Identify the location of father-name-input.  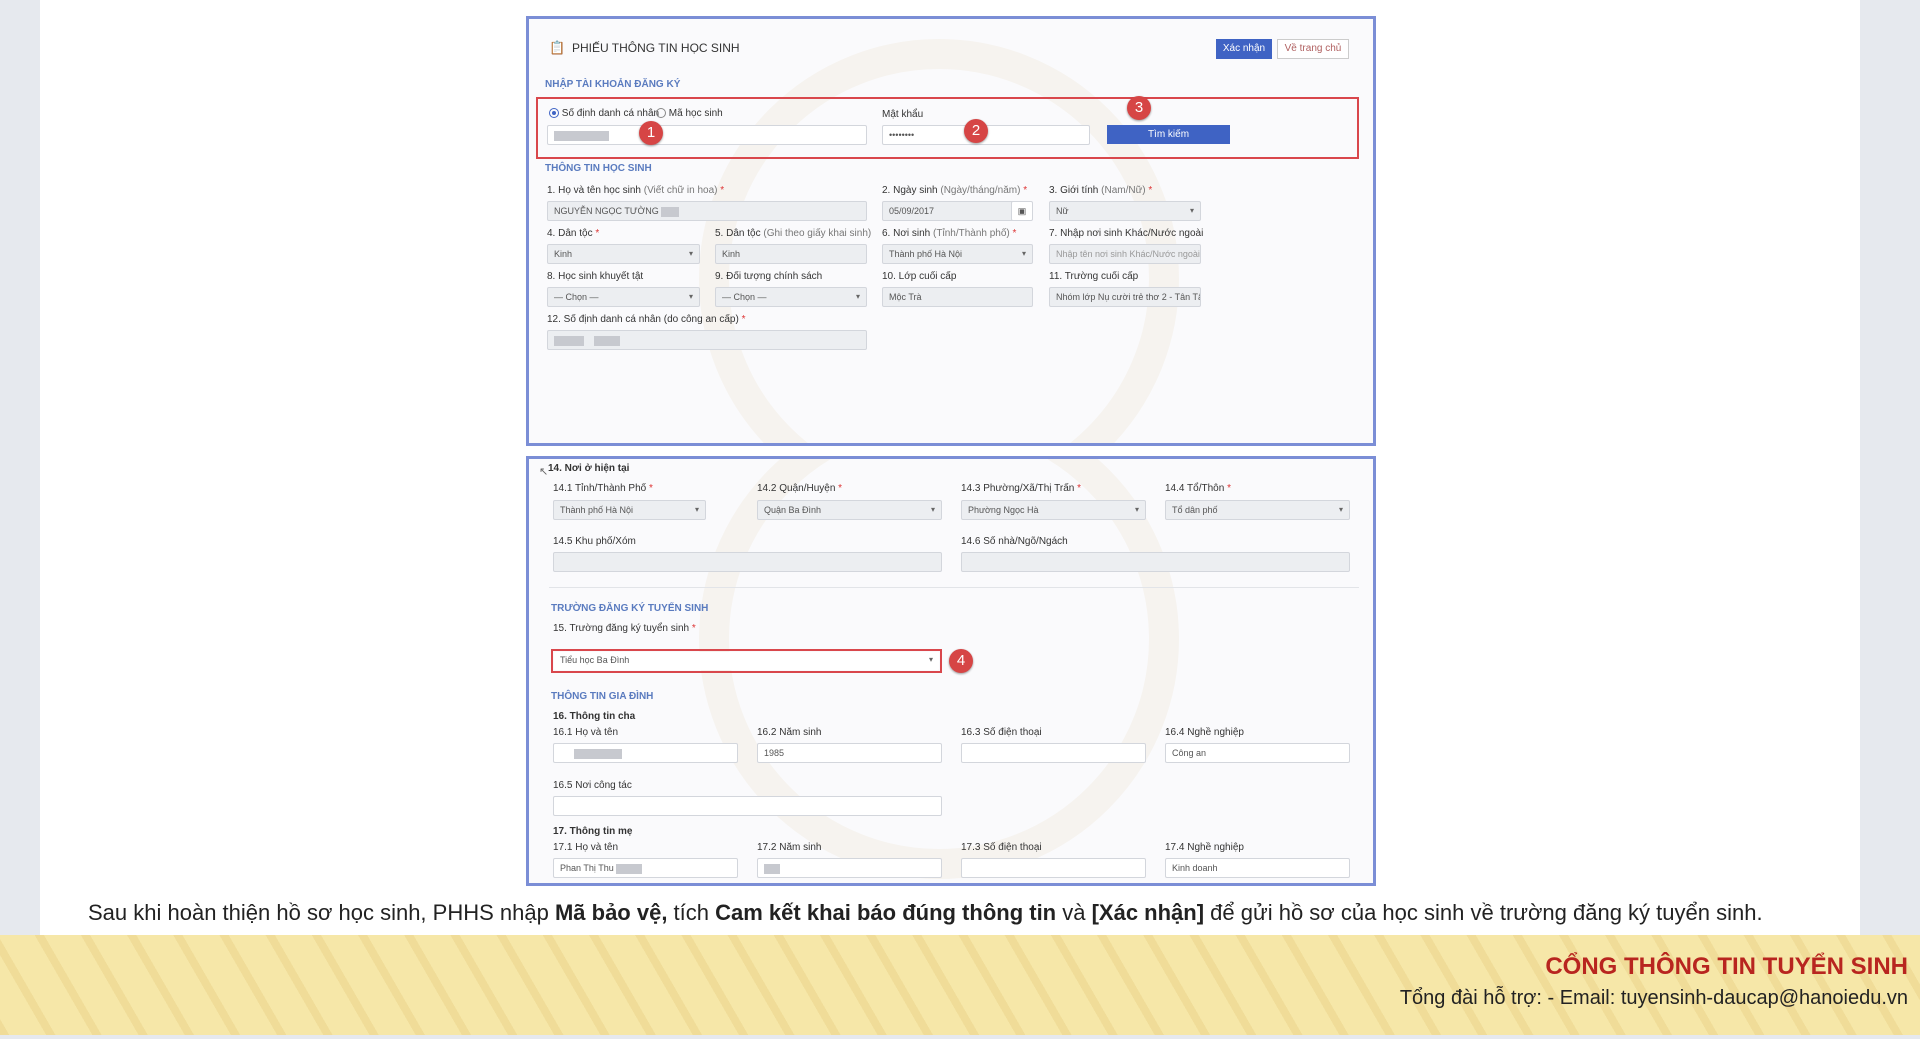
(645, 753).